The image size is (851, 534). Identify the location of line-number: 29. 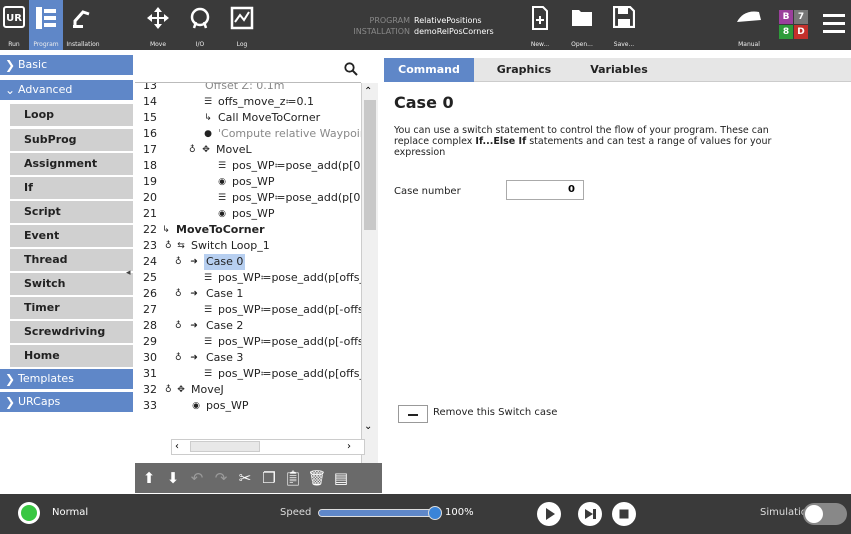
(150, 341).